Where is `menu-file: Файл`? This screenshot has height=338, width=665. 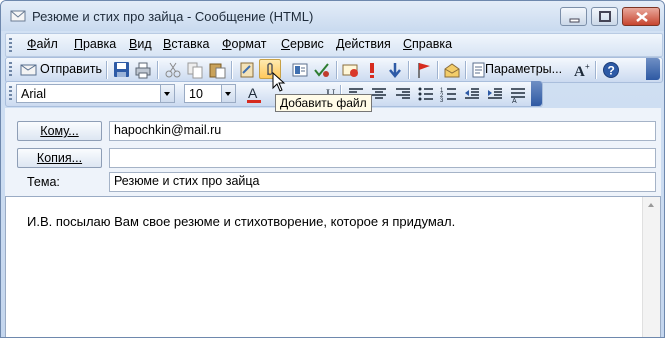 menu-file: Файл is located at coordinates (42, 44).